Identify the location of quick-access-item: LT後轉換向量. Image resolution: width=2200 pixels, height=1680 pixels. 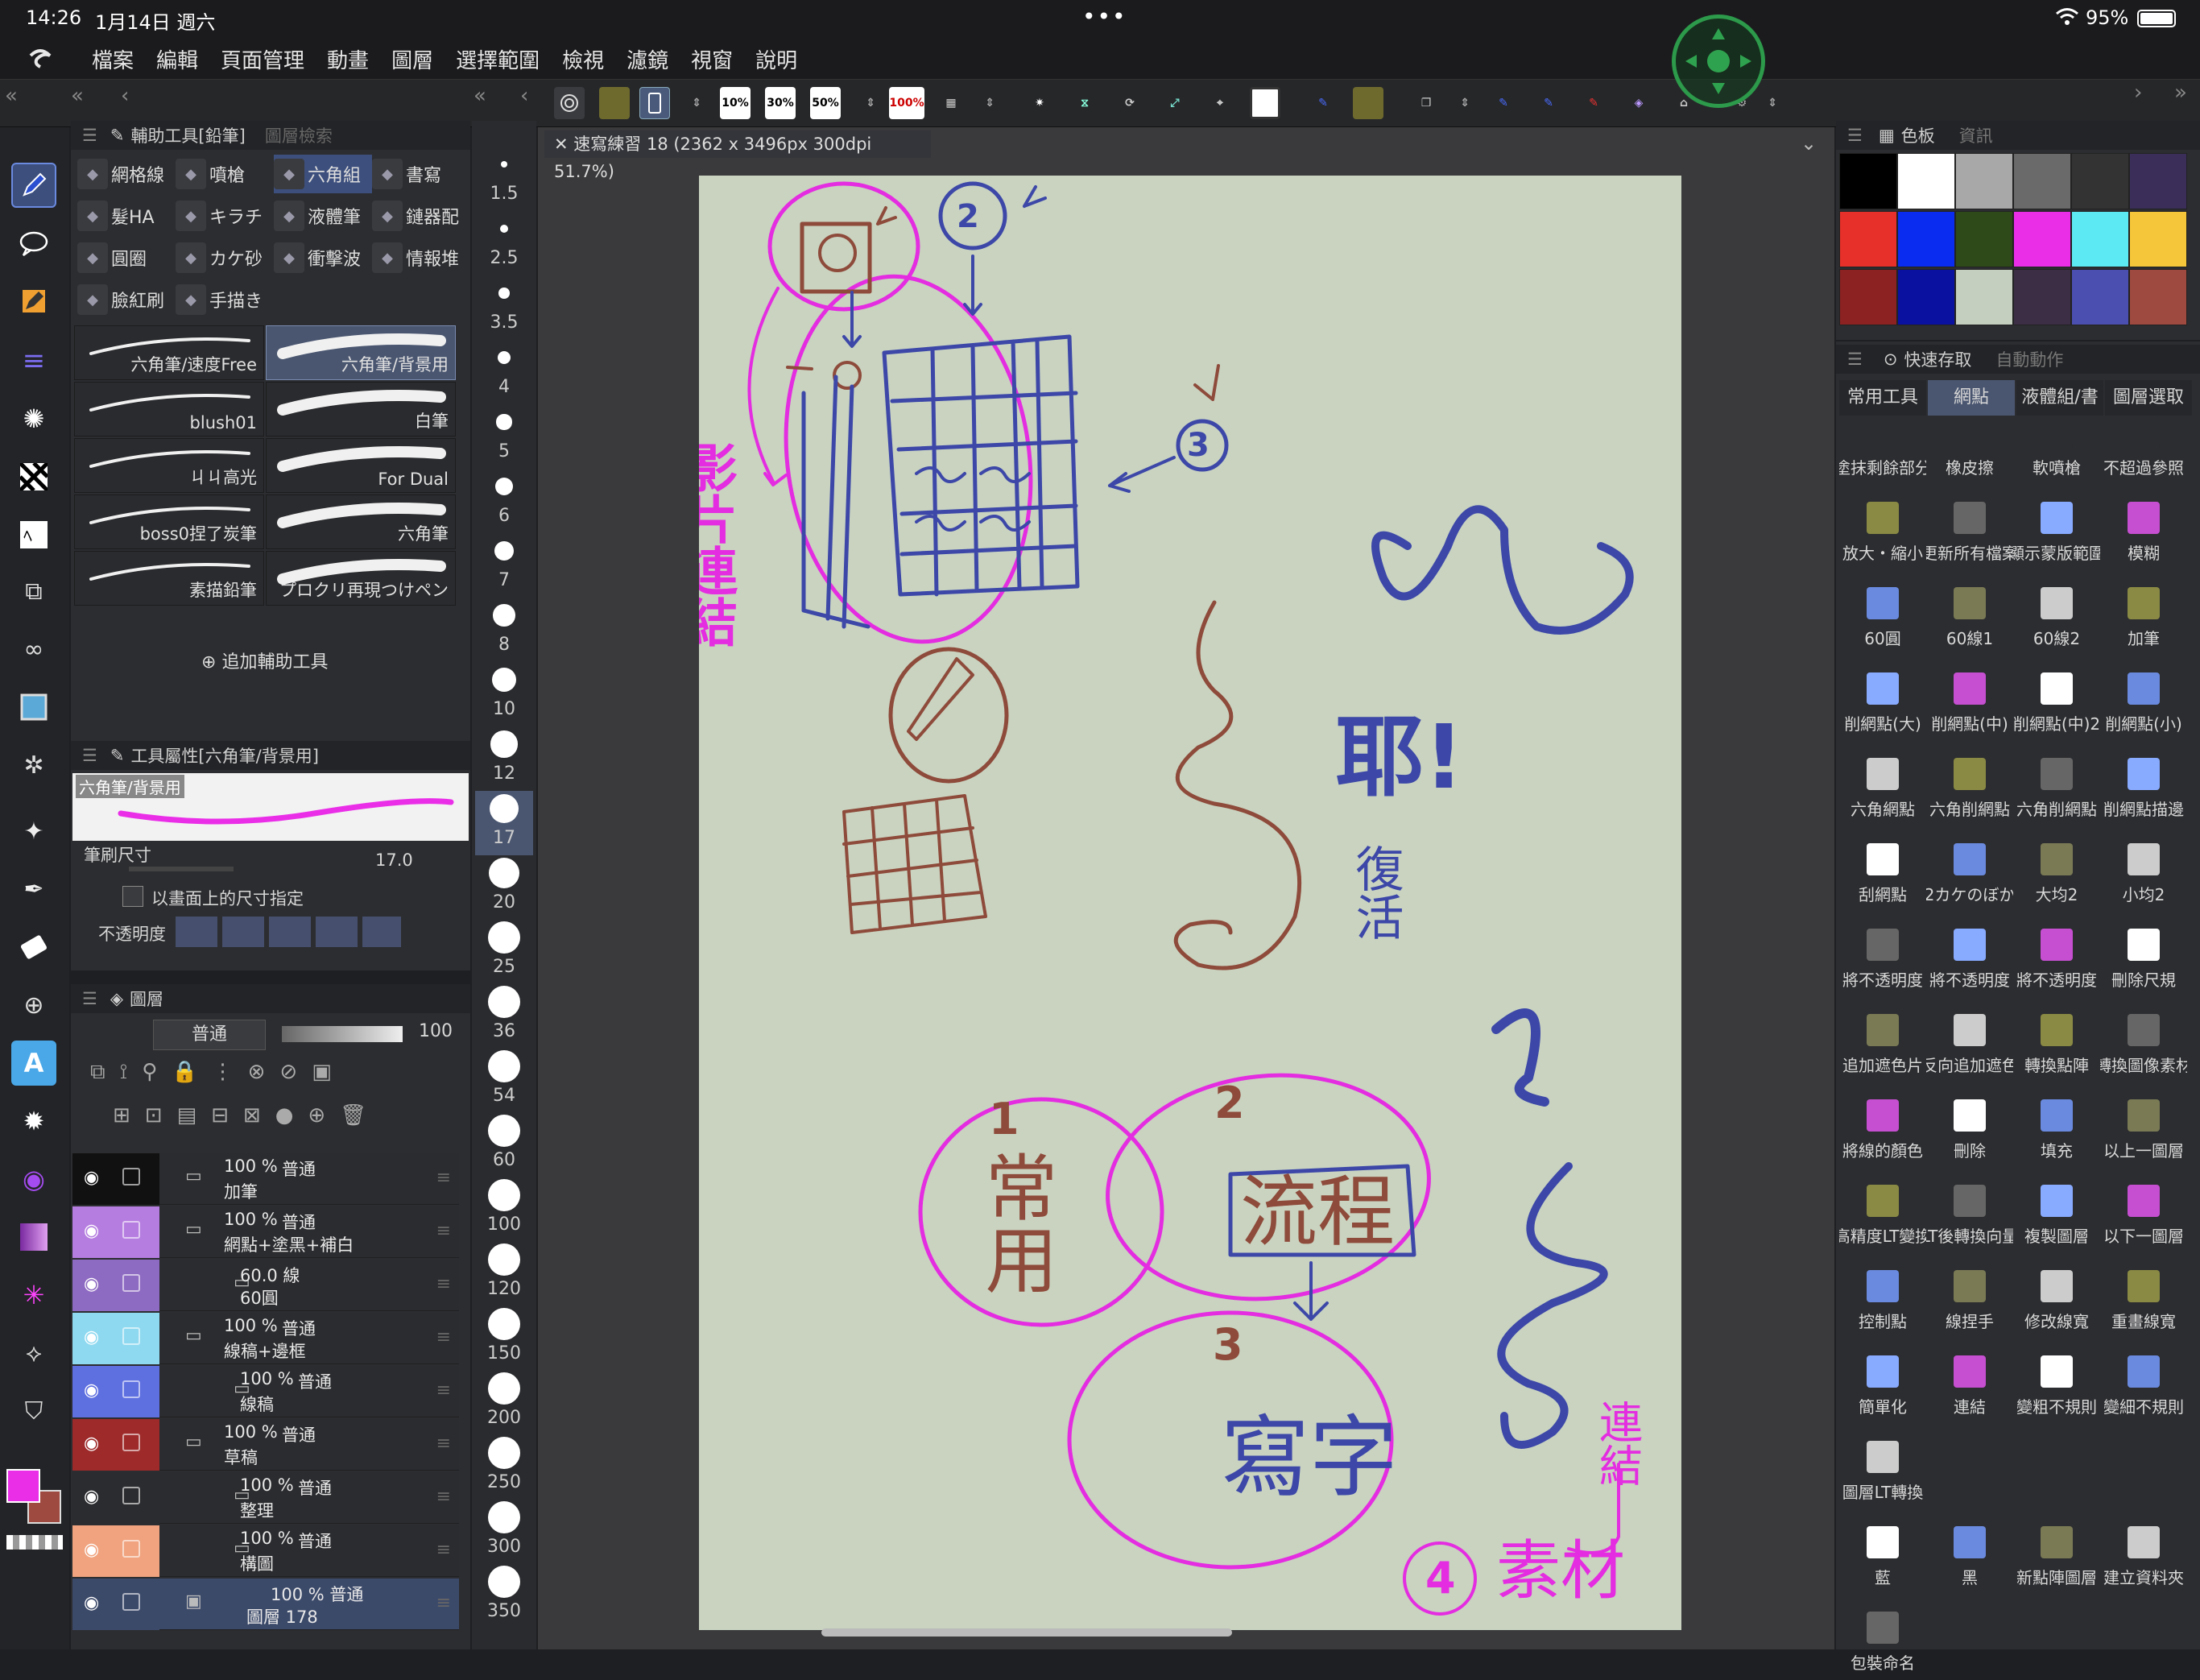
(1969, 1212).